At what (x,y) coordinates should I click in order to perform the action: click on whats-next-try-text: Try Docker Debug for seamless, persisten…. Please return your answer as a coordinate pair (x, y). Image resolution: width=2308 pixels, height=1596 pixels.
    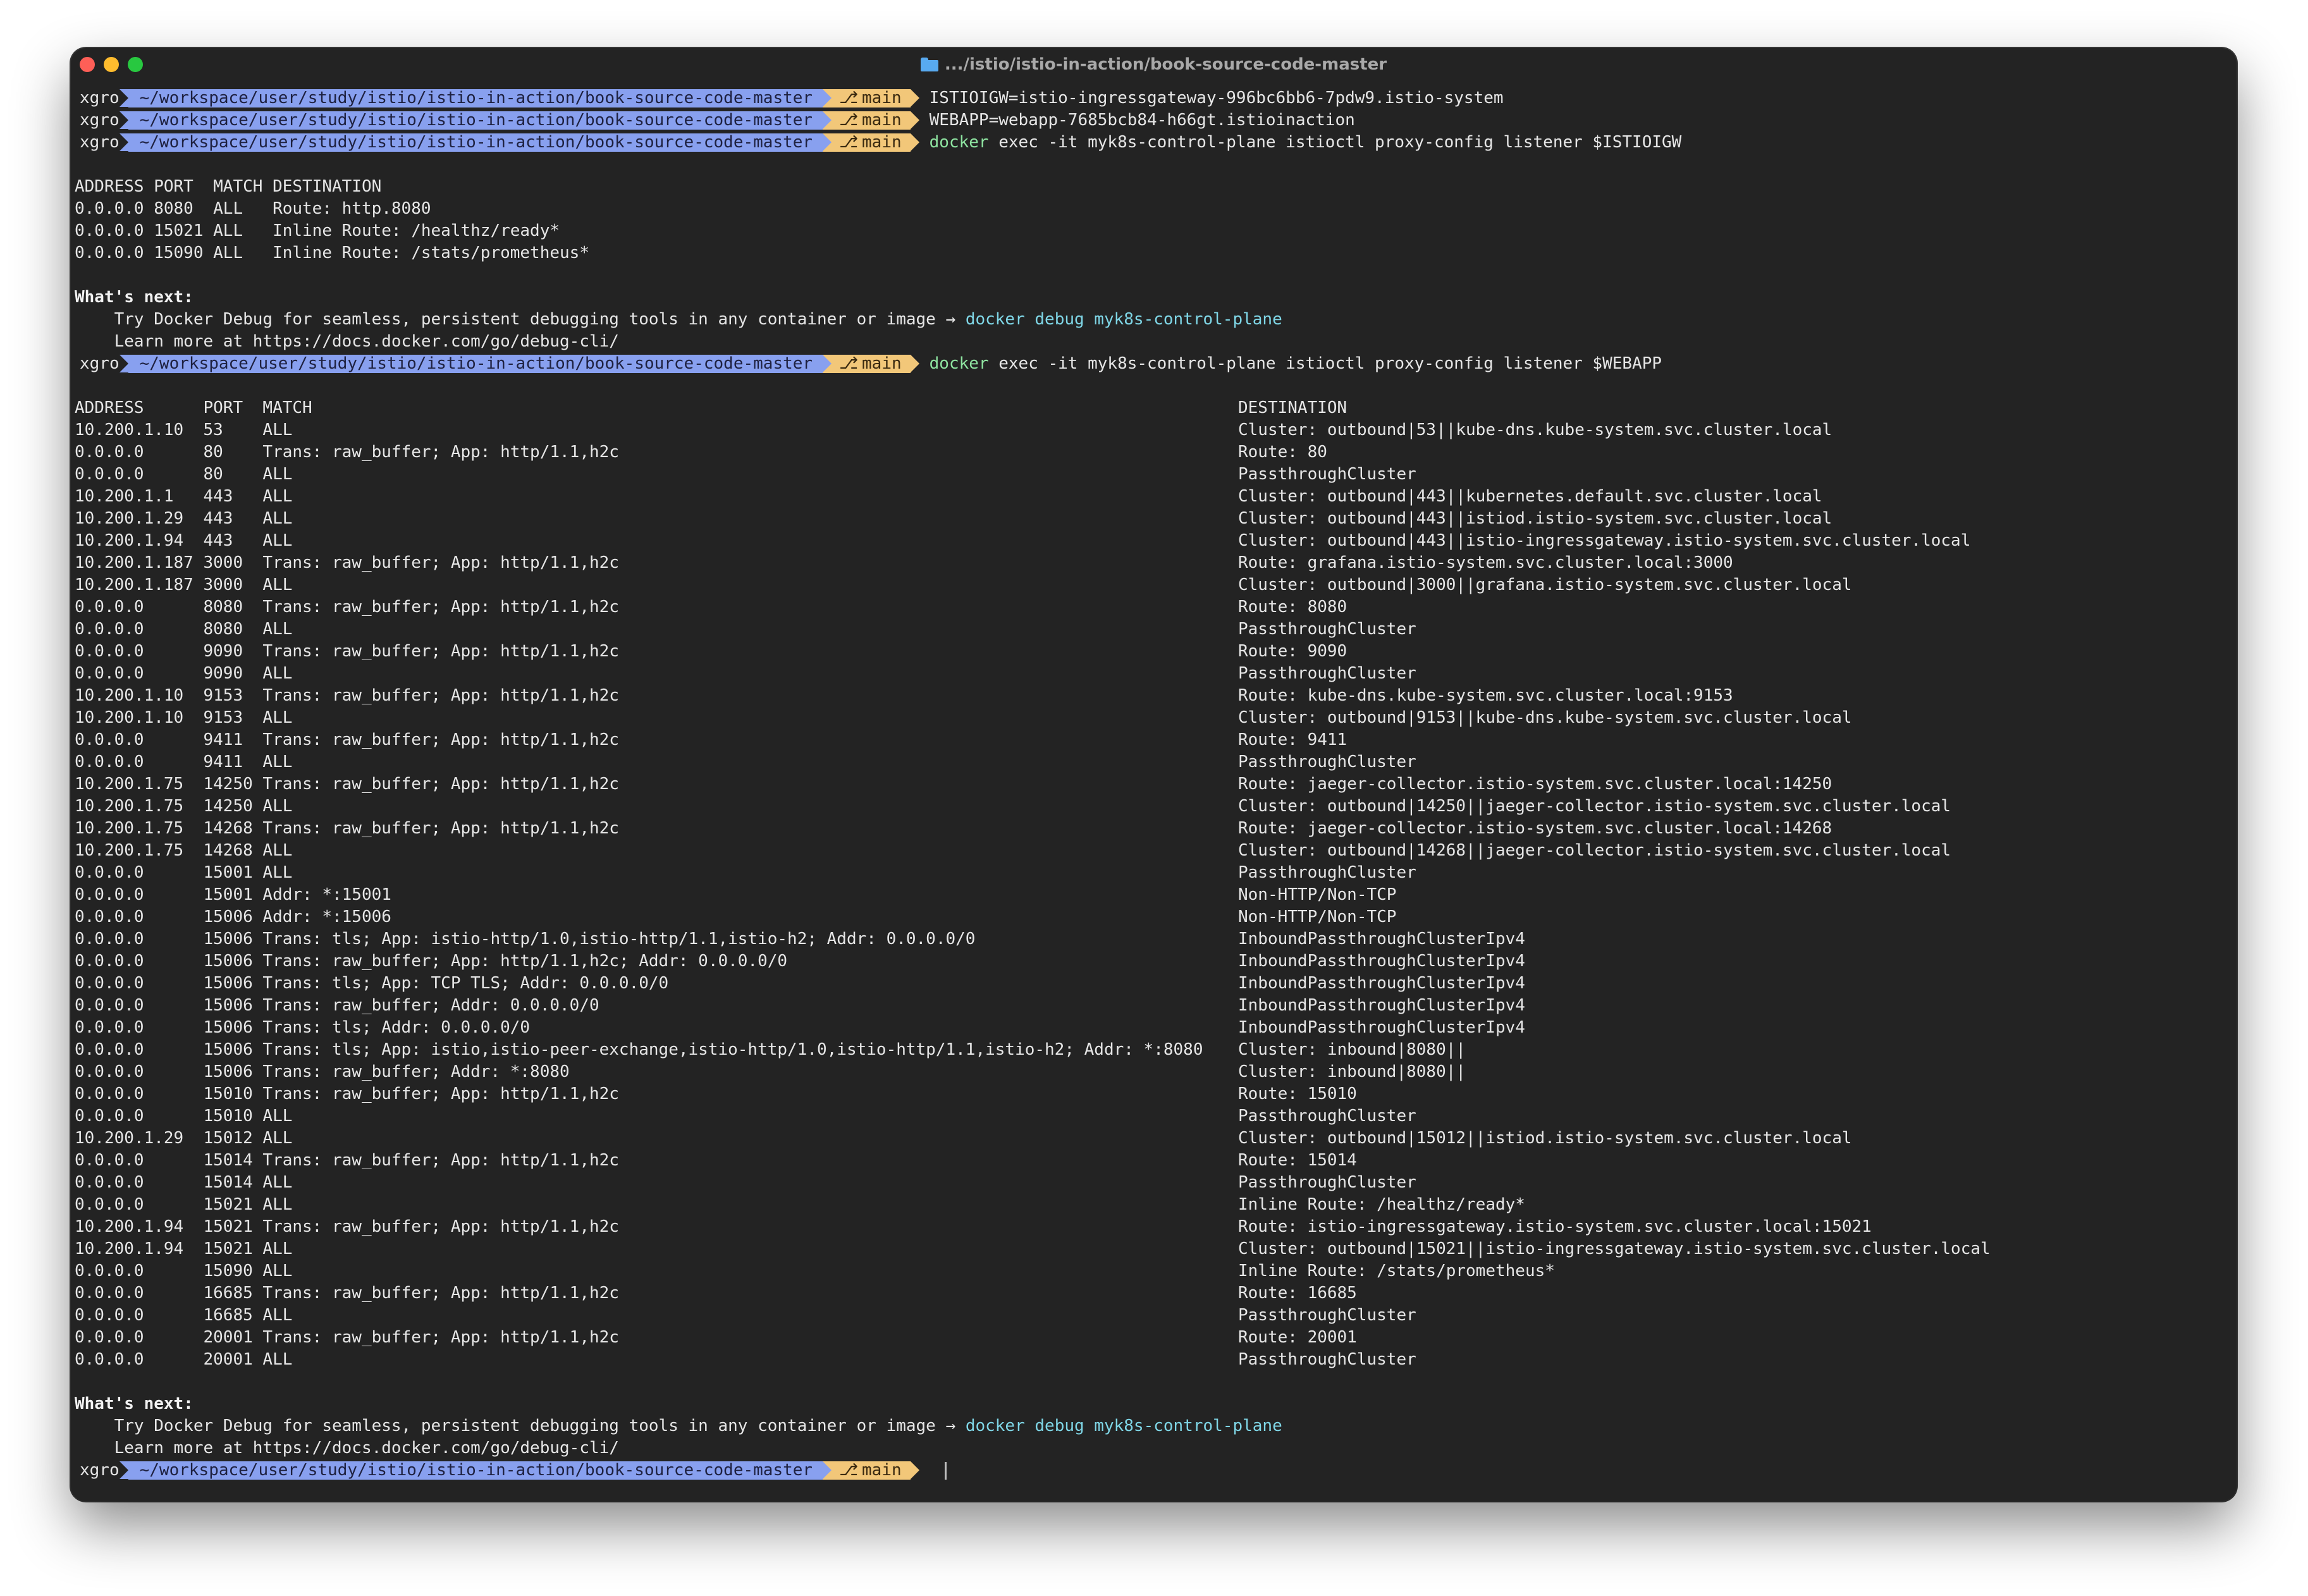
    Looking at the image, I should click on (520, 319).